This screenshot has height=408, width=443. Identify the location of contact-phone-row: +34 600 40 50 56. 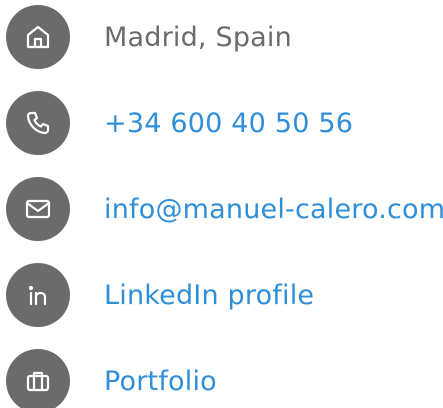
(176, 123).